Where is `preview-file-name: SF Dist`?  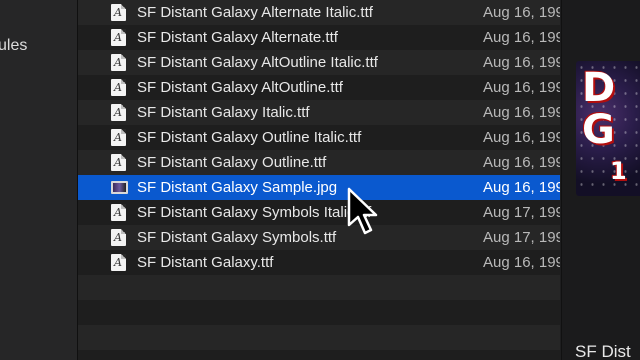
preview-file-name: SF Dist is located at coordinates (603, 351).